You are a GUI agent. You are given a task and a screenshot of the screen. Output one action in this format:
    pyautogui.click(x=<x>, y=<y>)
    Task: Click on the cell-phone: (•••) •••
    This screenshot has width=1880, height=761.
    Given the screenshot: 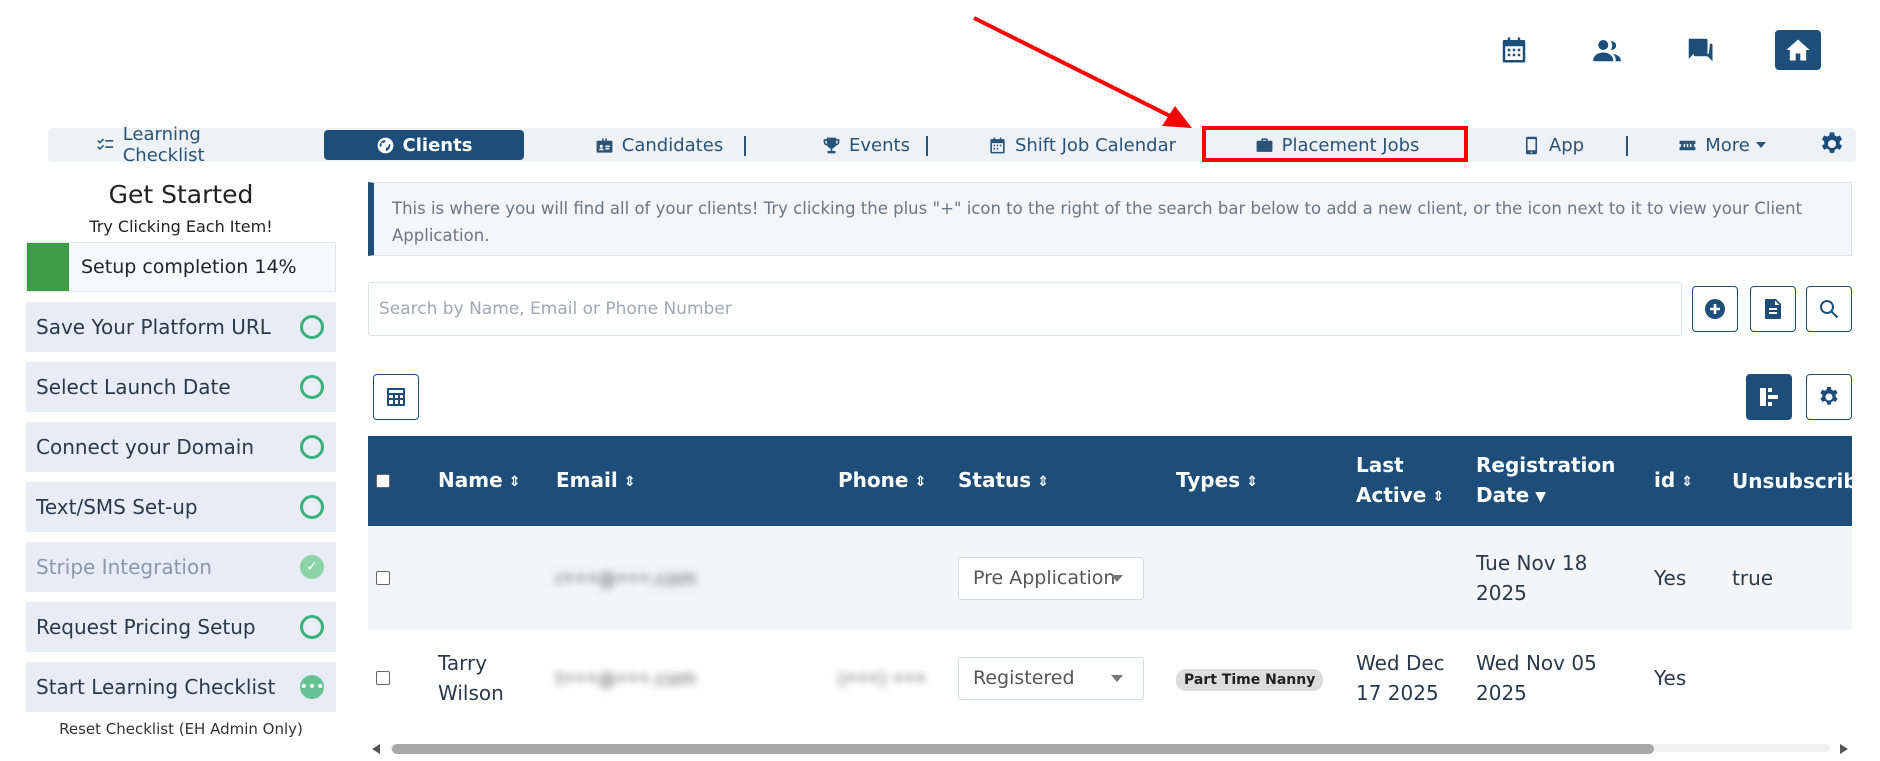 What is the action you would take?
    pyautogui.click(x=890, y=678)
    